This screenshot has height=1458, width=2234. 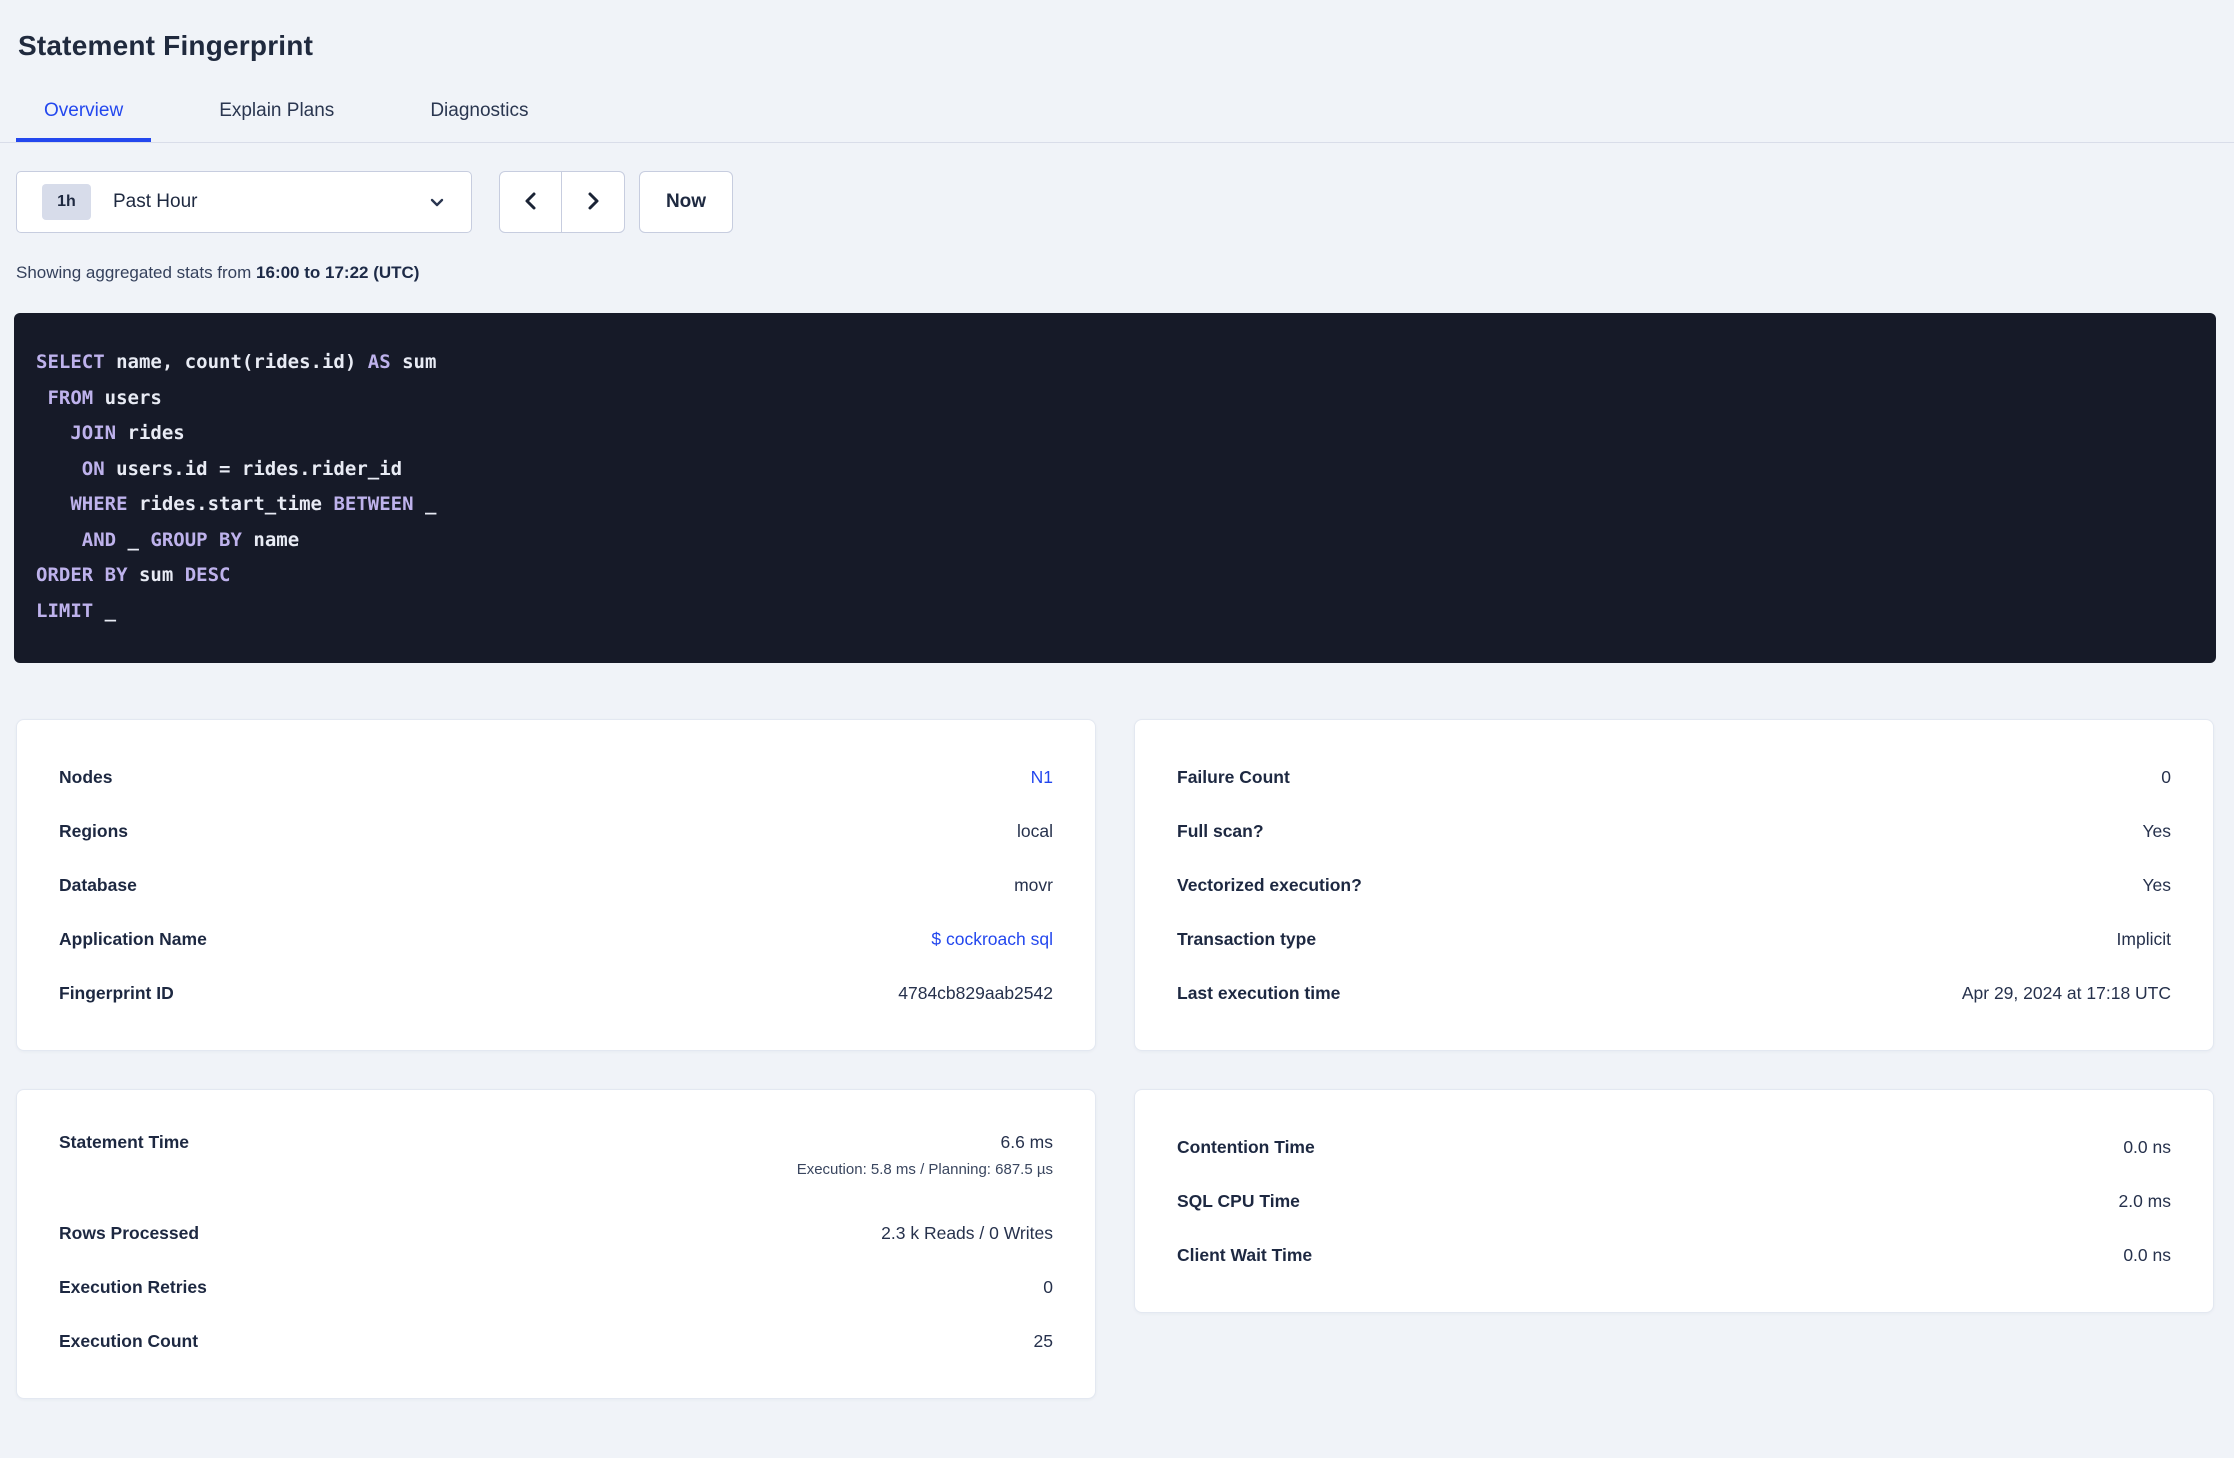 I want to click on row-label: Fingerprint ID, so click(x=116, y=992).